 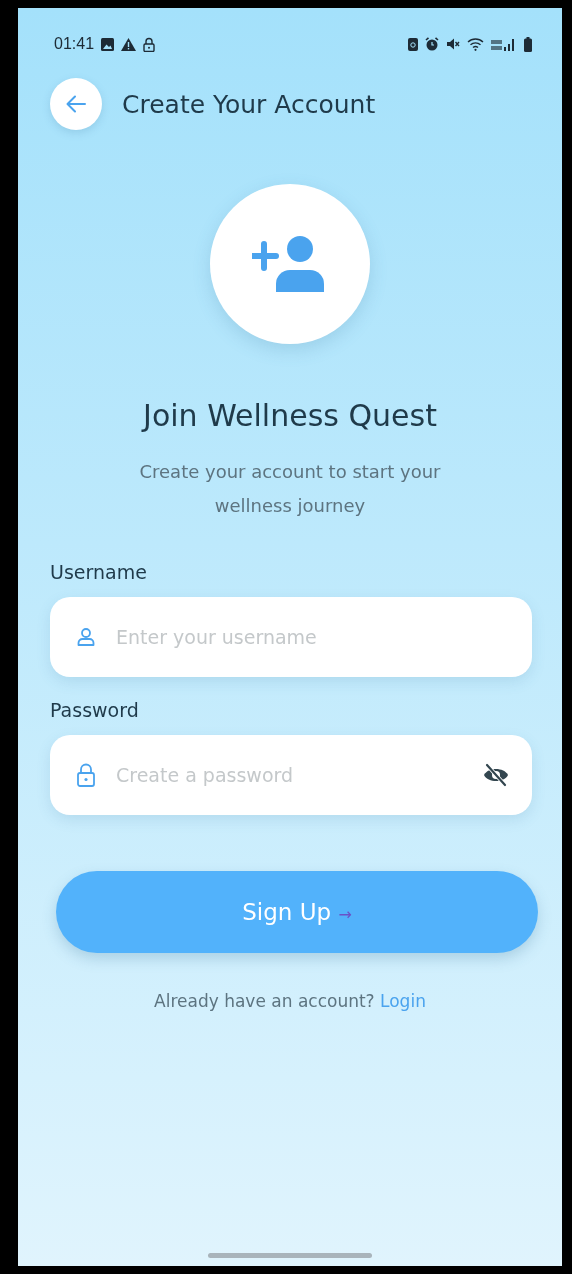 I want to click on input-field: Enter your username, so click(x=312, y=637).